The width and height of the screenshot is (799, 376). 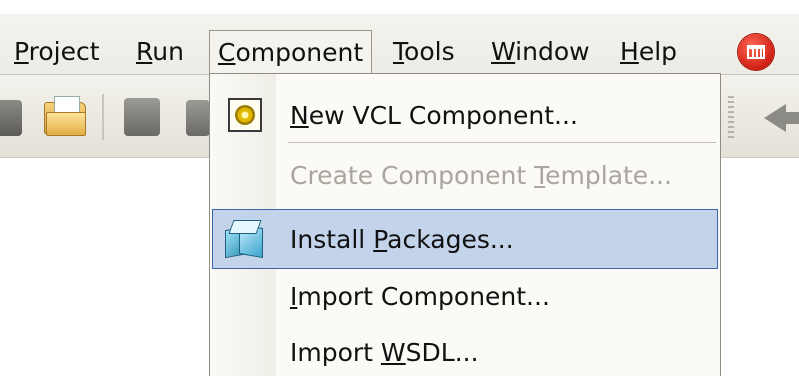 What do you see at coordinates (629, 51) in the screenshot?
I see `menu-help-mnemonic: H` at bounding box center [629, 51].